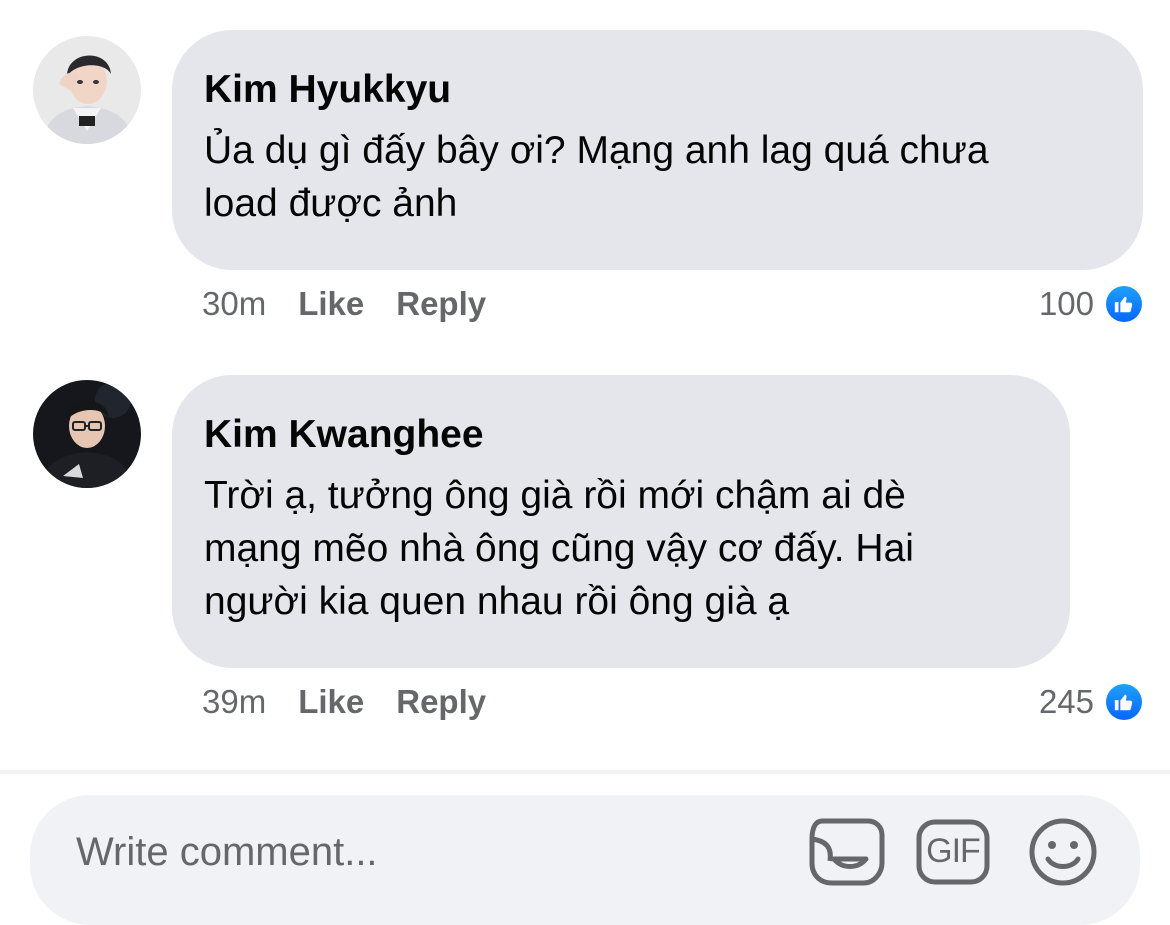  What do you see at coordinates (619, 435) in the screenshot?
I see `comment-author: Kim Kwanghee` at bounding box center [619, 435].